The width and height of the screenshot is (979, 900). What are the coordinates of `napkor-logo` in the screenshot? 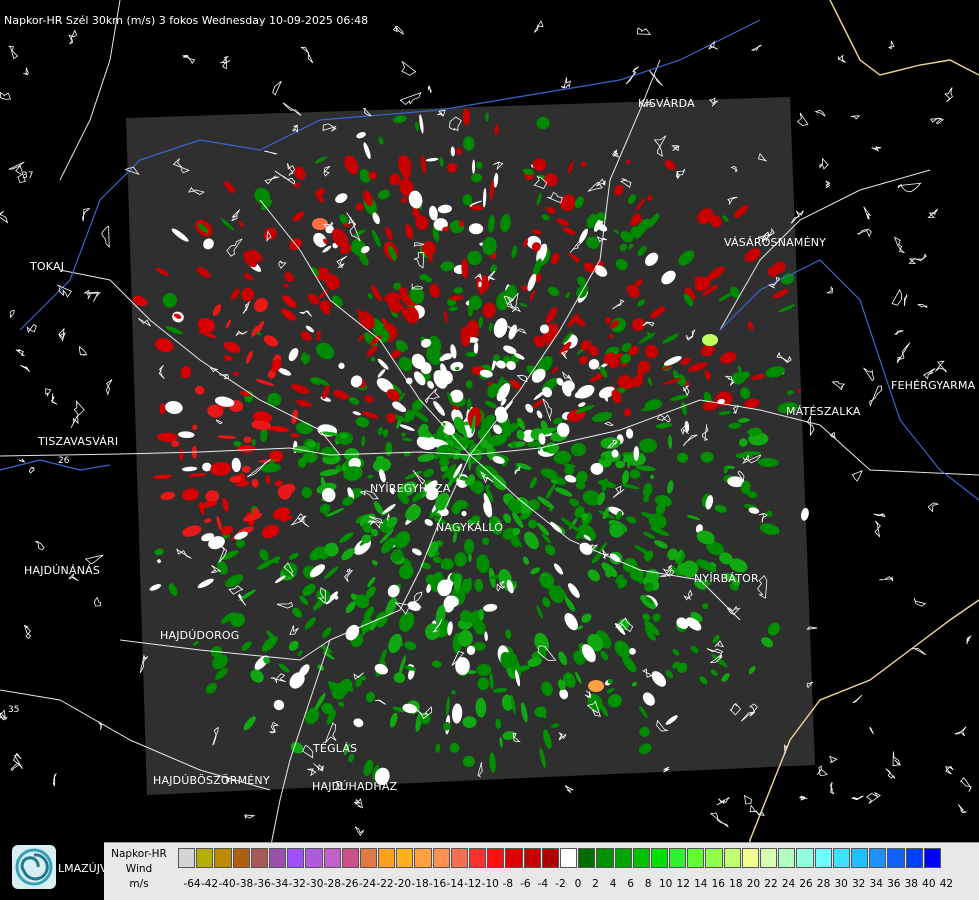 It's located at (34, 867).